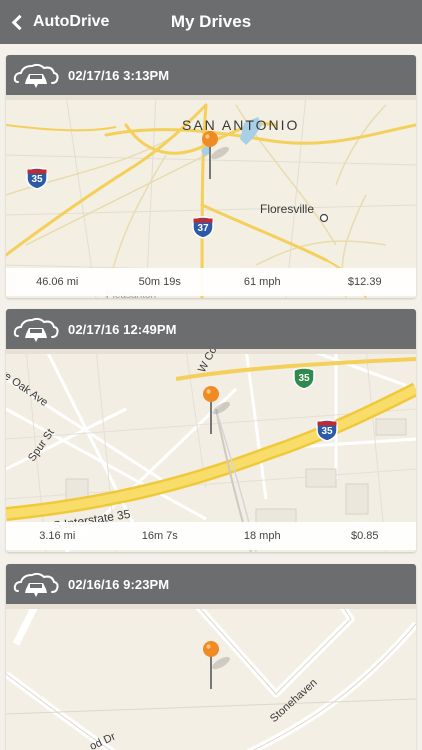 The height and width of the screenshot is (750, 422). I want to click on interstate-shield-icon: 37, so click(203, 227).